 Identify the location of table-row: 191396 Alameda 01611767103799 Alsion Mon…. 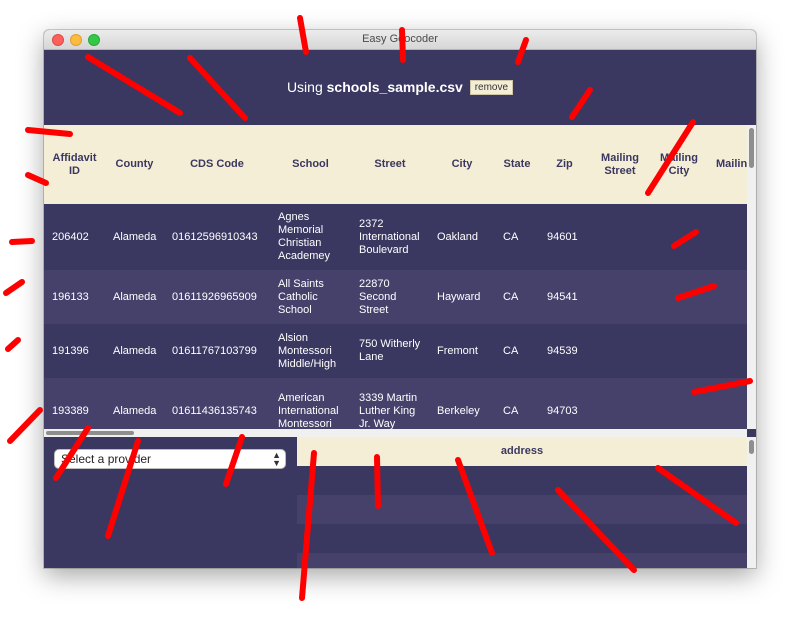
(395, 351).